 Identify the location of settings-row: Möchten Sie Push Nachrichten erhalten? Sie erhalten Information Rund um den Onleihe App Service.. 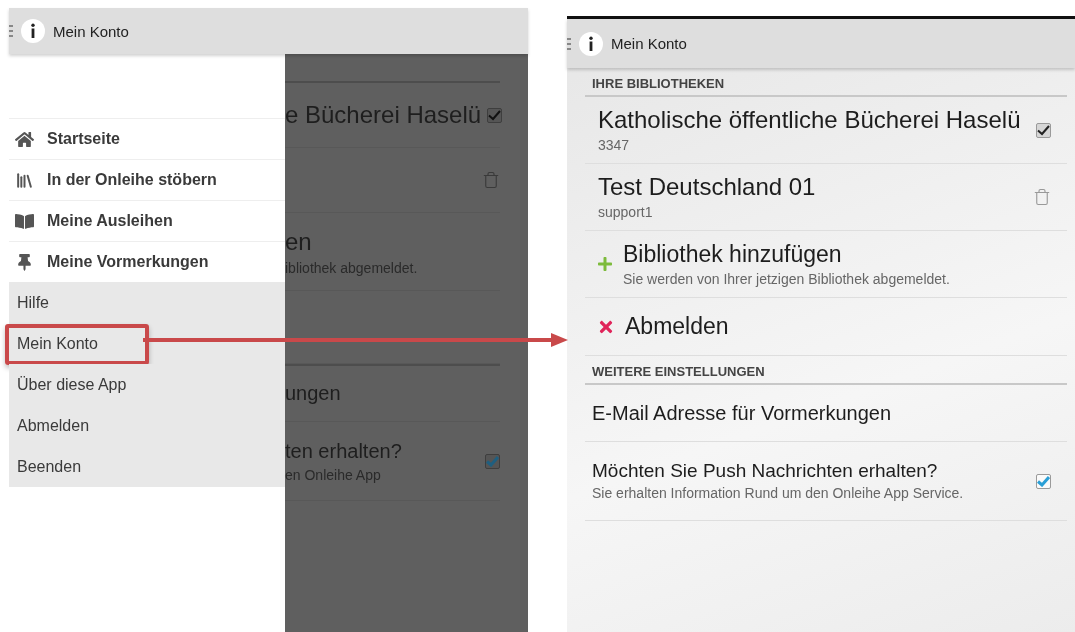
(826, 481).